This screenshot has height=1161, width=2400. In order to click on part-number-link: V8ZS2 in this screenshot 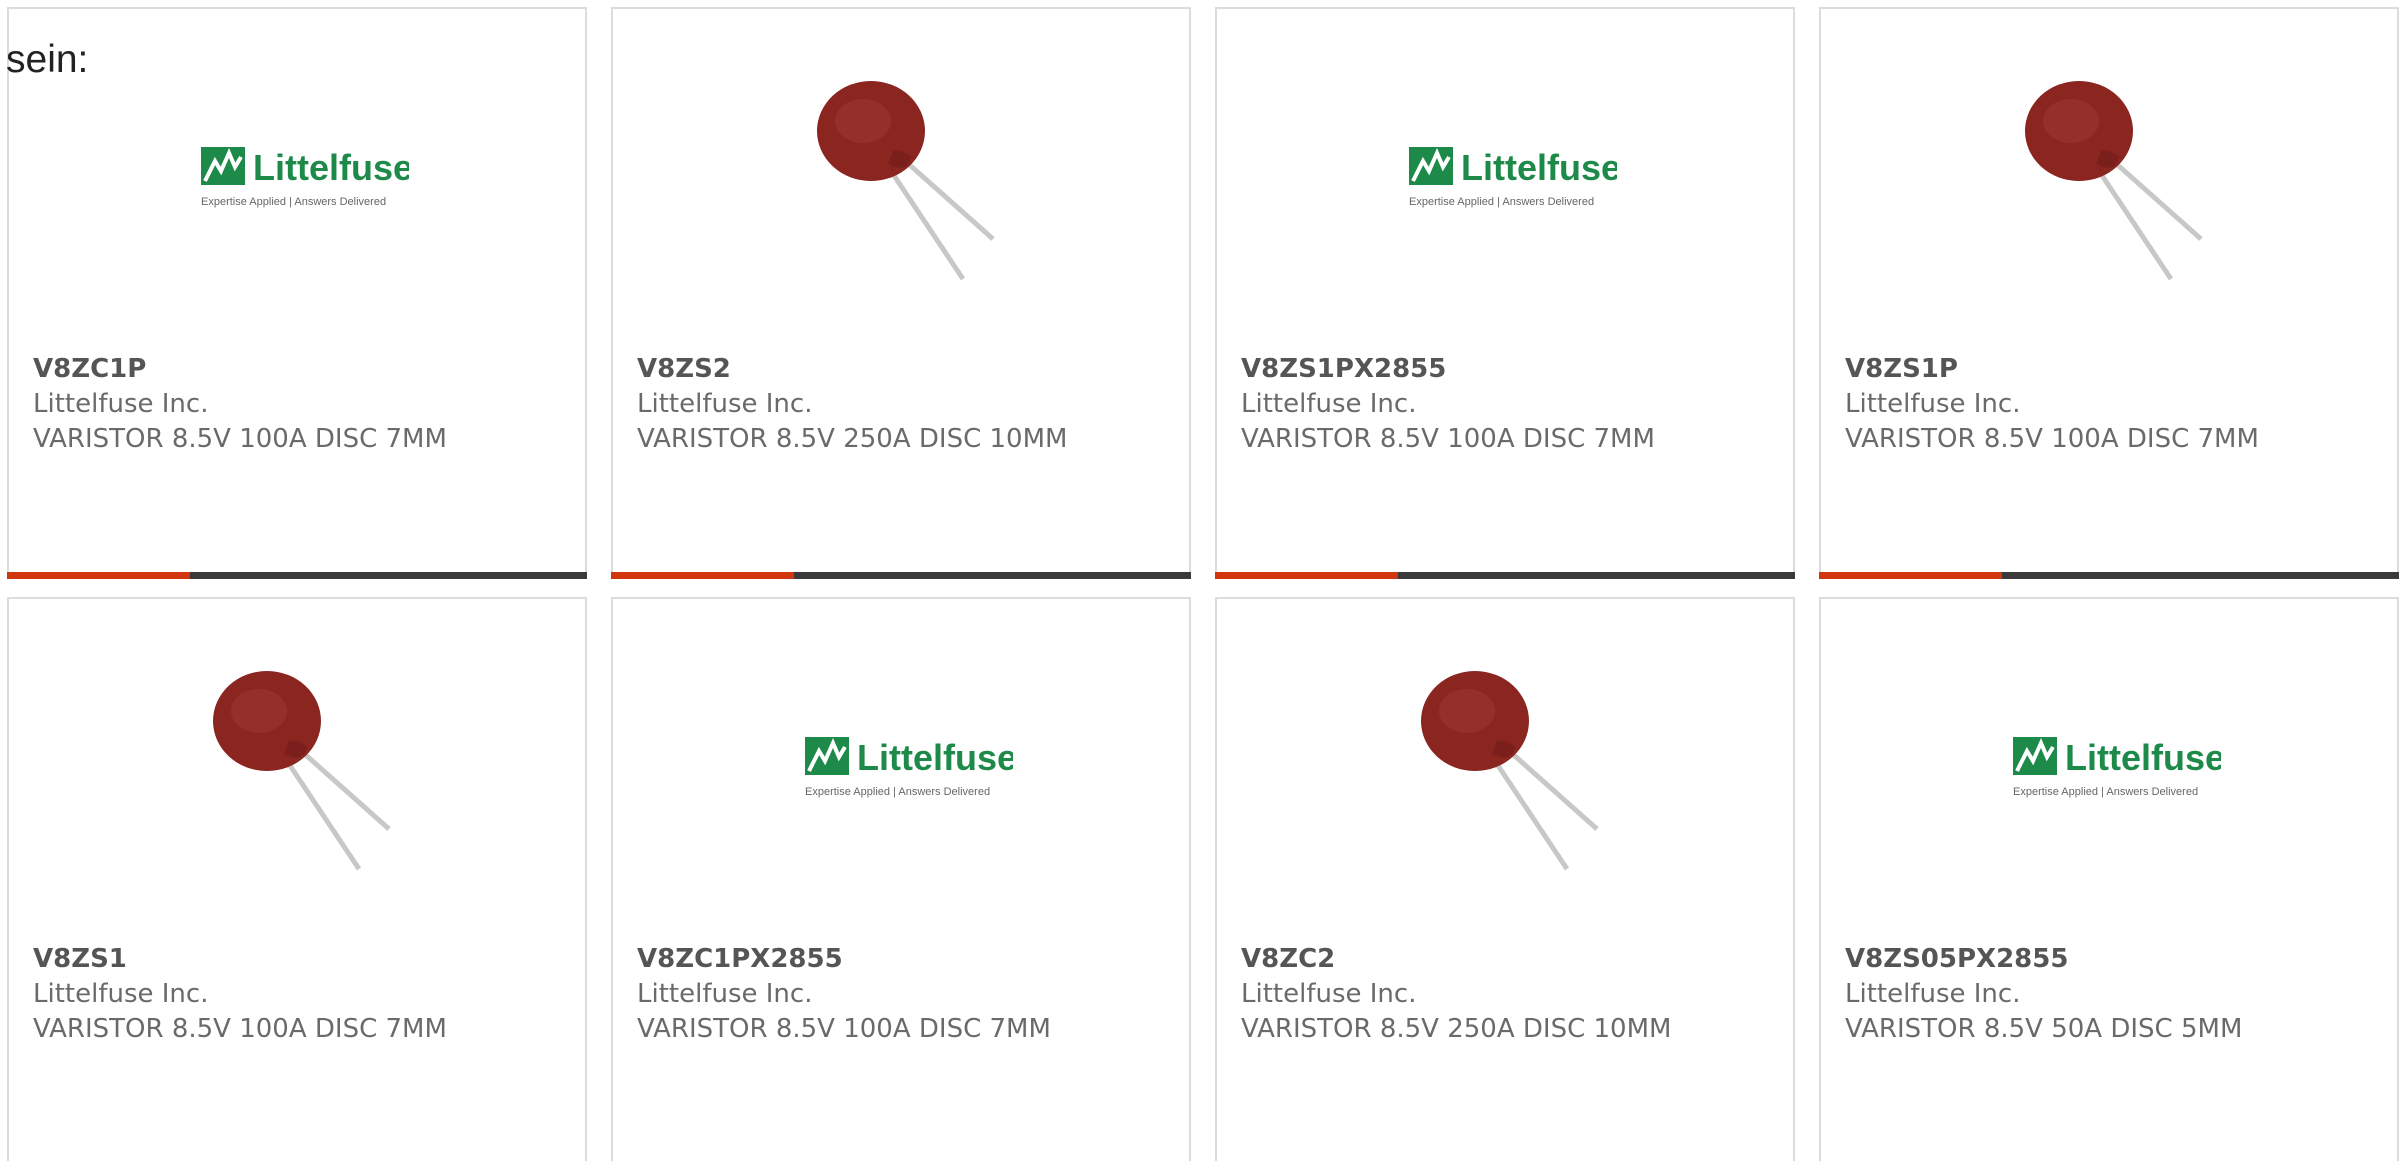, I will do `click(852, 369)`.